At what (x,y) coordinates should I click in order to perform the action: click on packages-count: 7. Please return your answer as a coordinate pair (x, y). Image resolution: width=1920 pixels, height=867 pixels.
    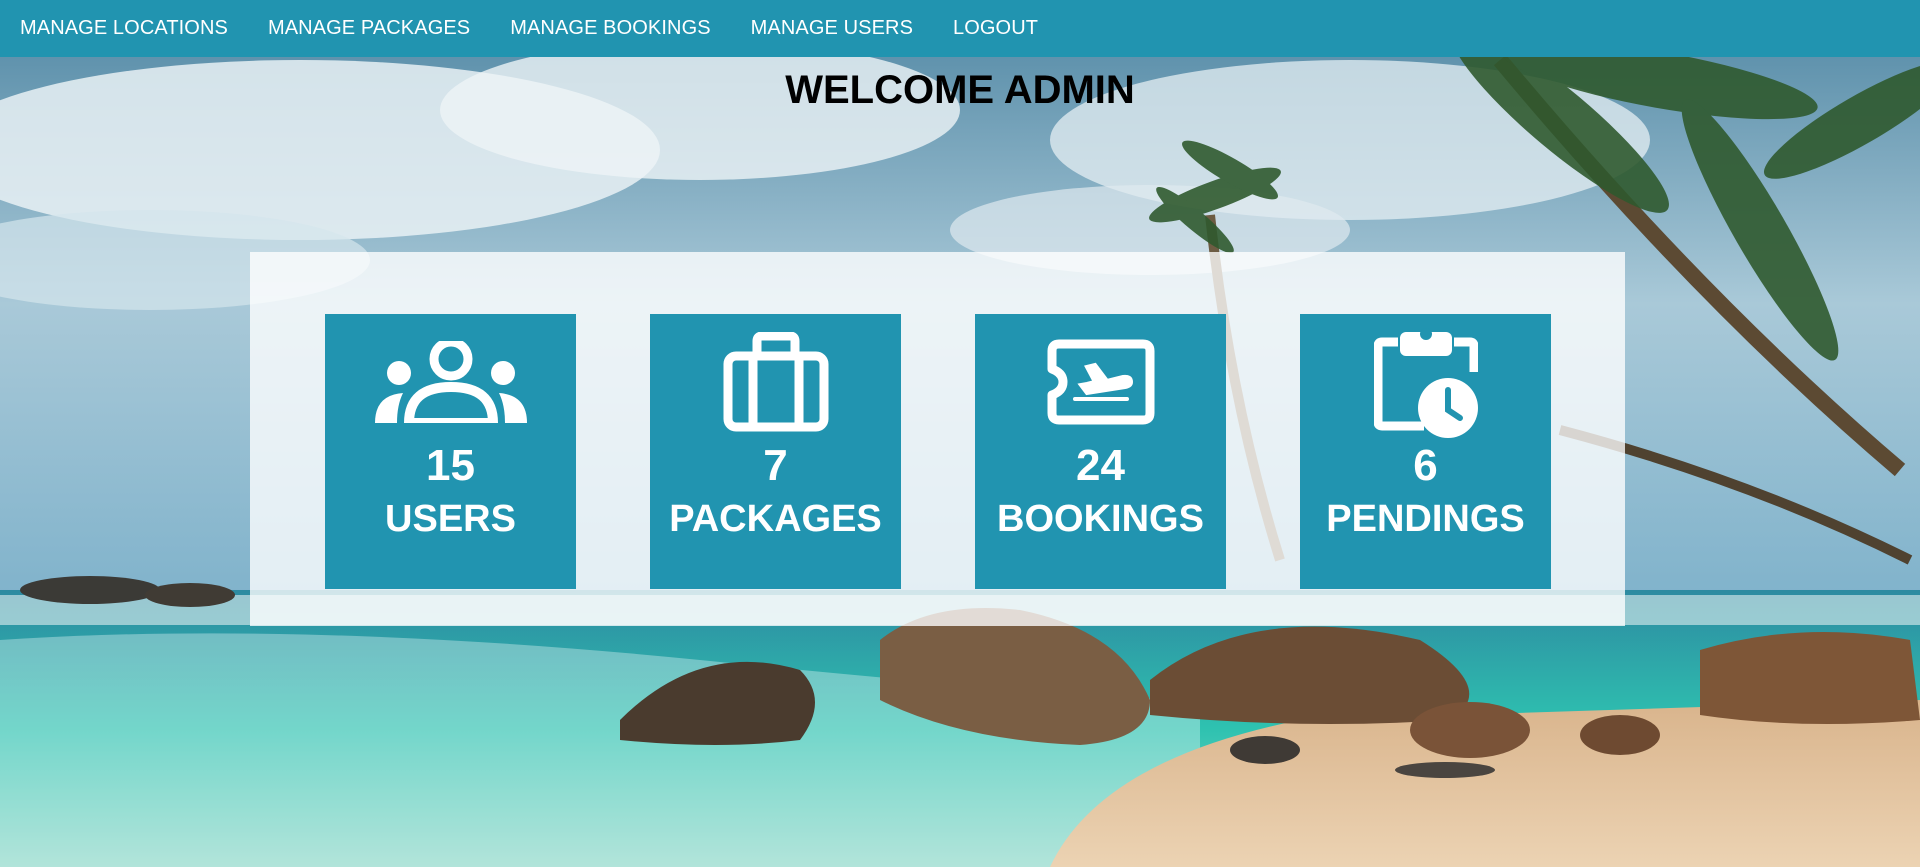
    Looking at the image, I should click on (775, 465).